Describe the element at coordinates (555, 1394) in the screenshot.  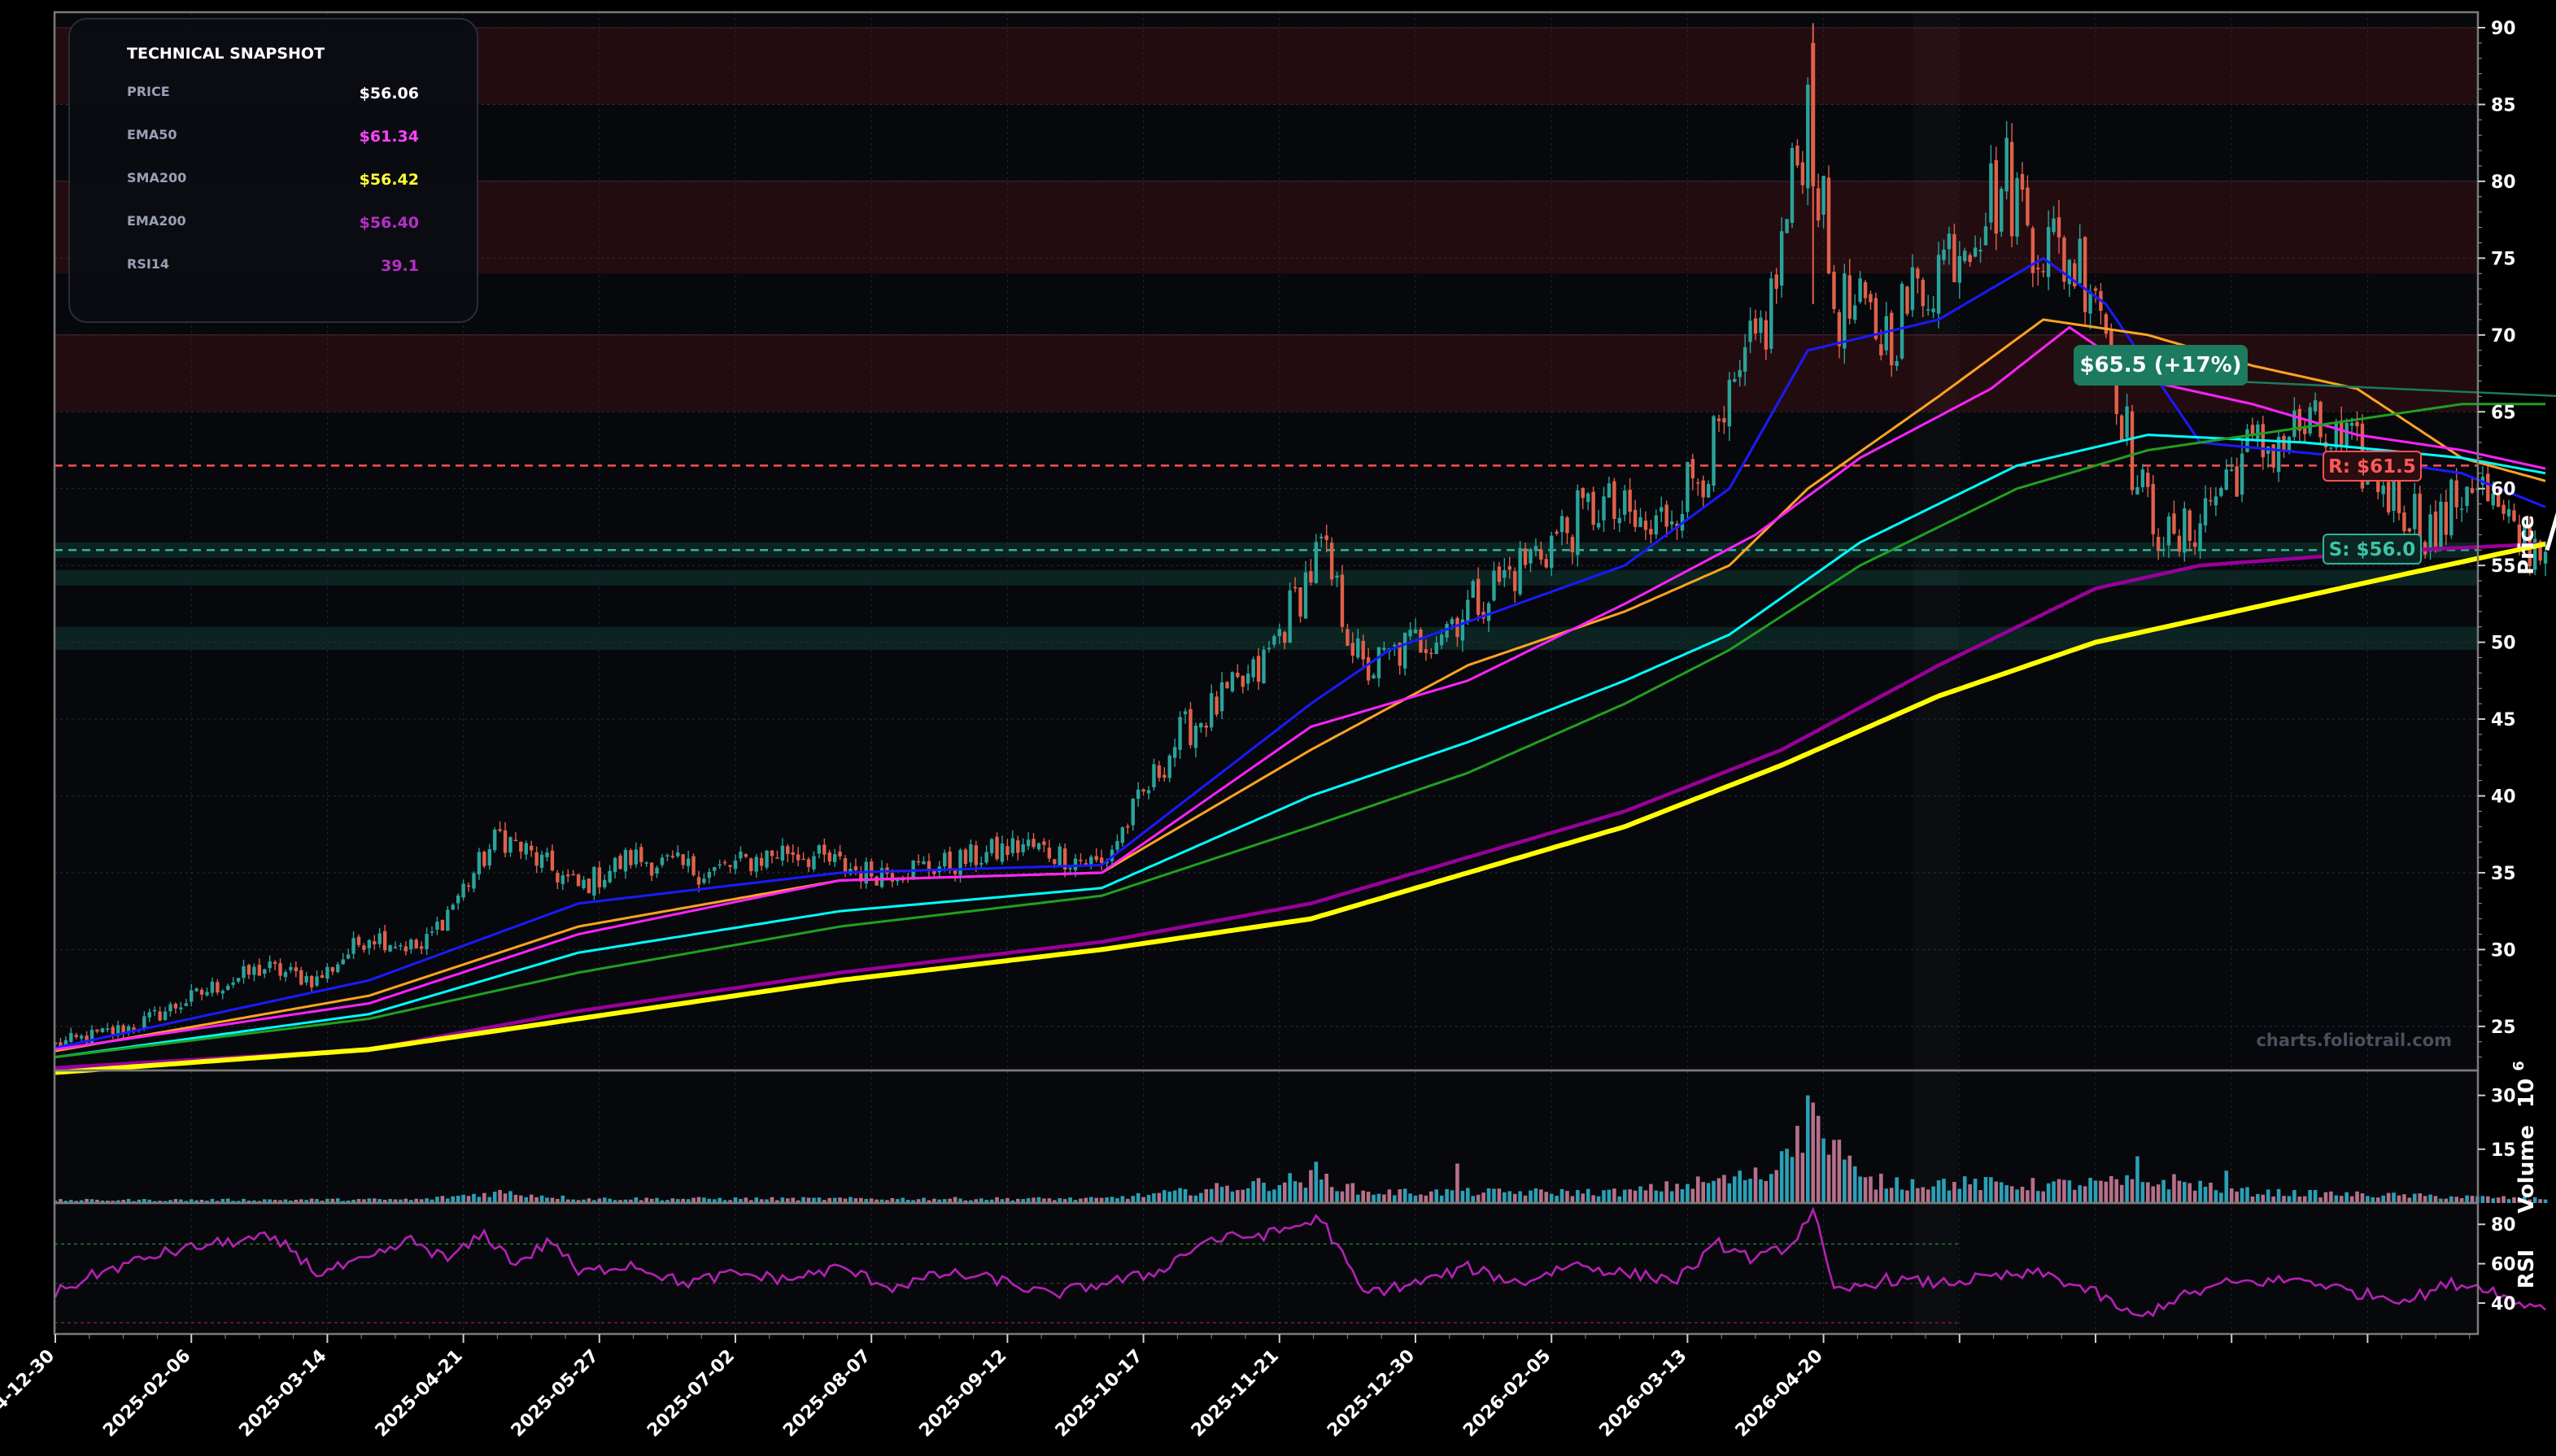
I see `date-tick-label-4: 2025-05-27` at that location.